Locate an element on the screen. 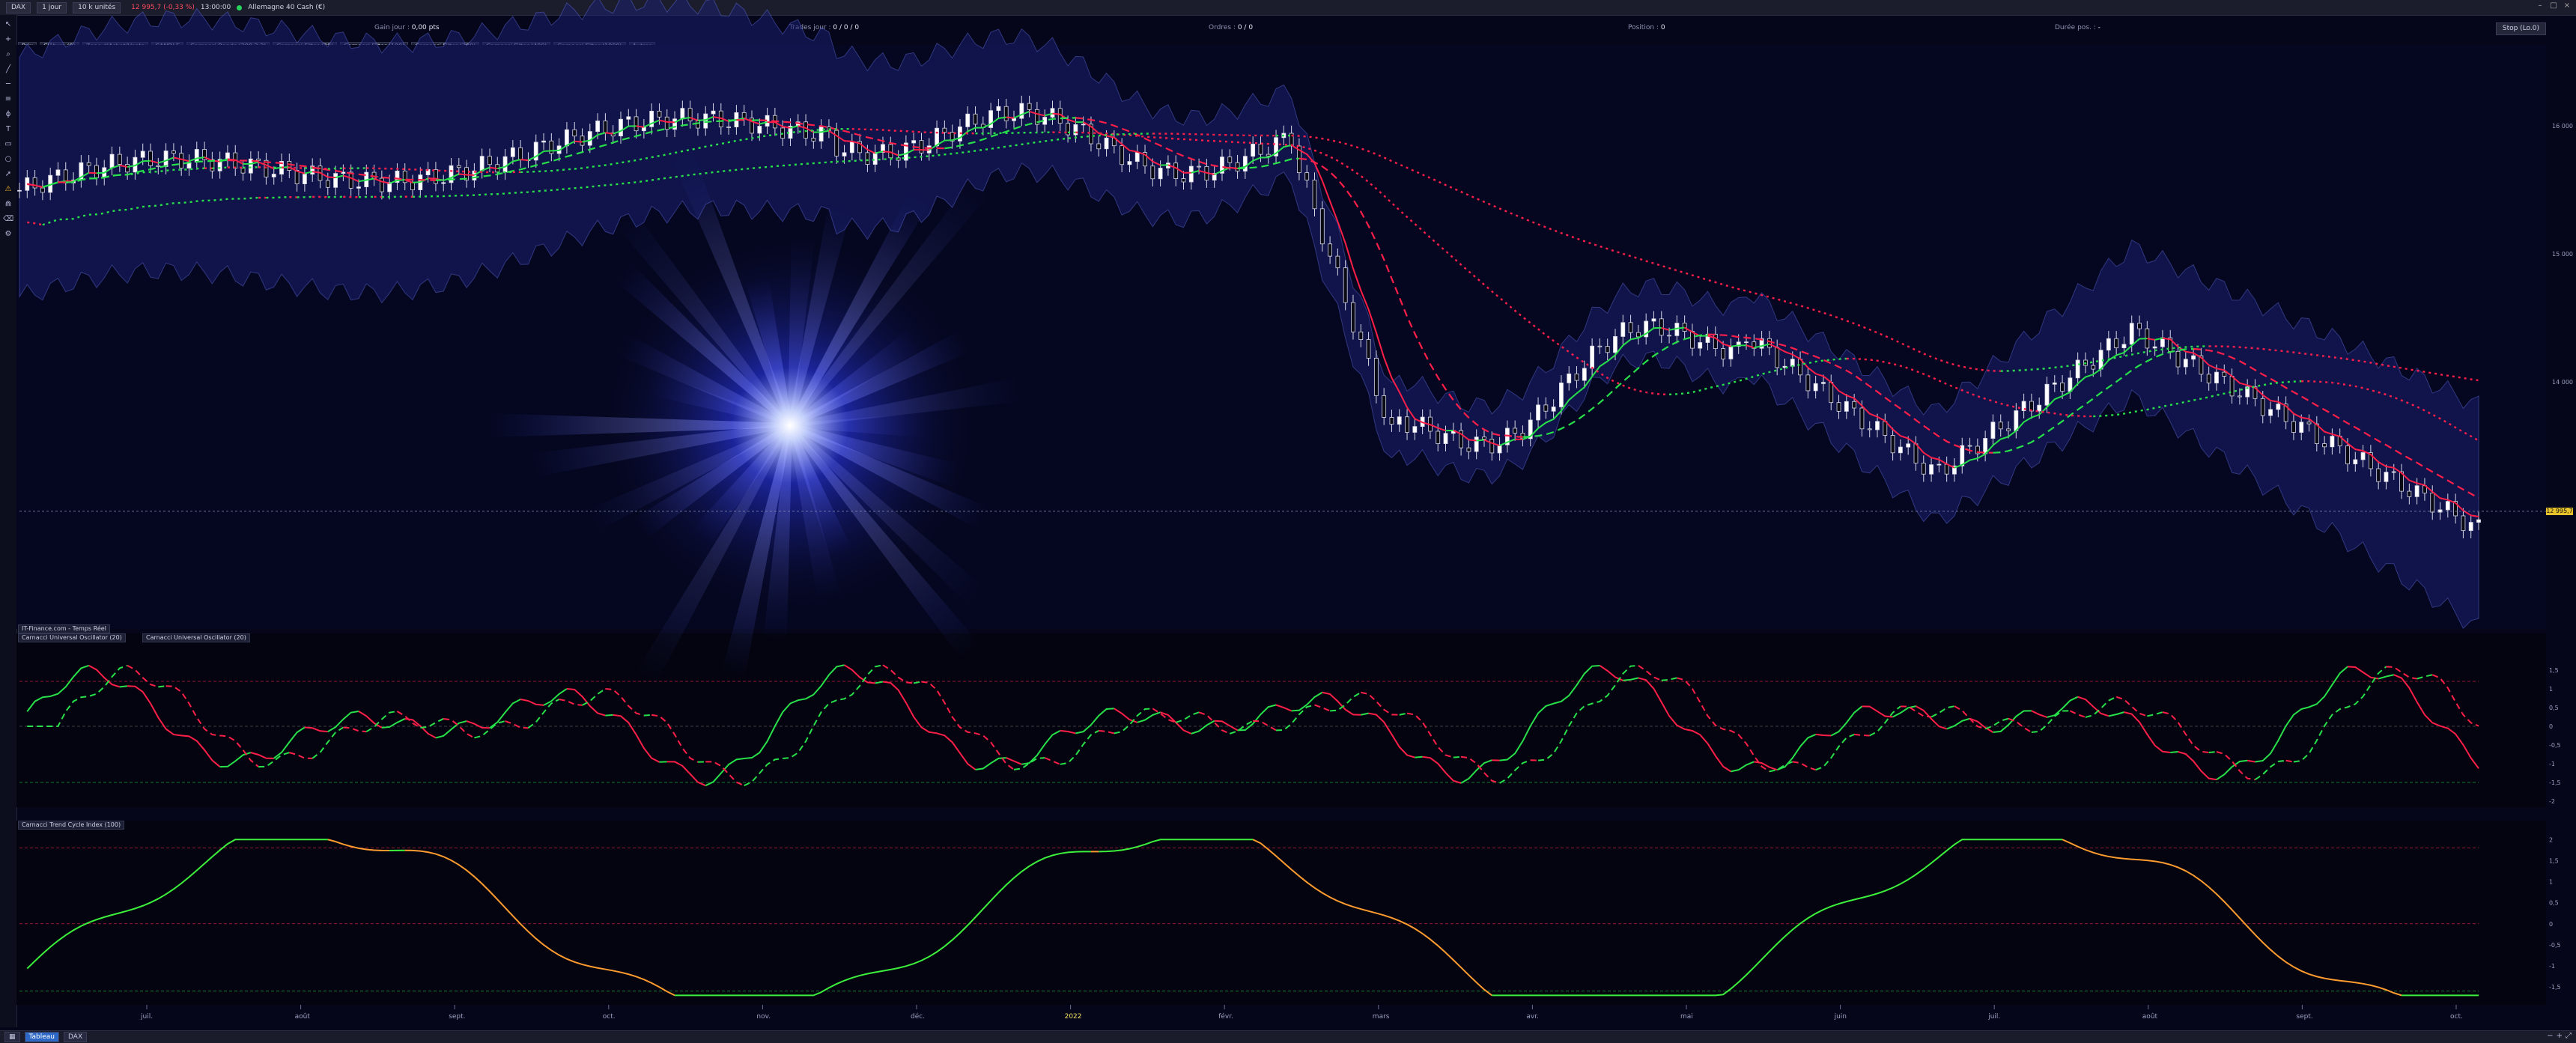 The image size is (2576, 1043). oscillator-label-2: Carnacci Universal Oscillator (20) is located at coordinates (196, 637).